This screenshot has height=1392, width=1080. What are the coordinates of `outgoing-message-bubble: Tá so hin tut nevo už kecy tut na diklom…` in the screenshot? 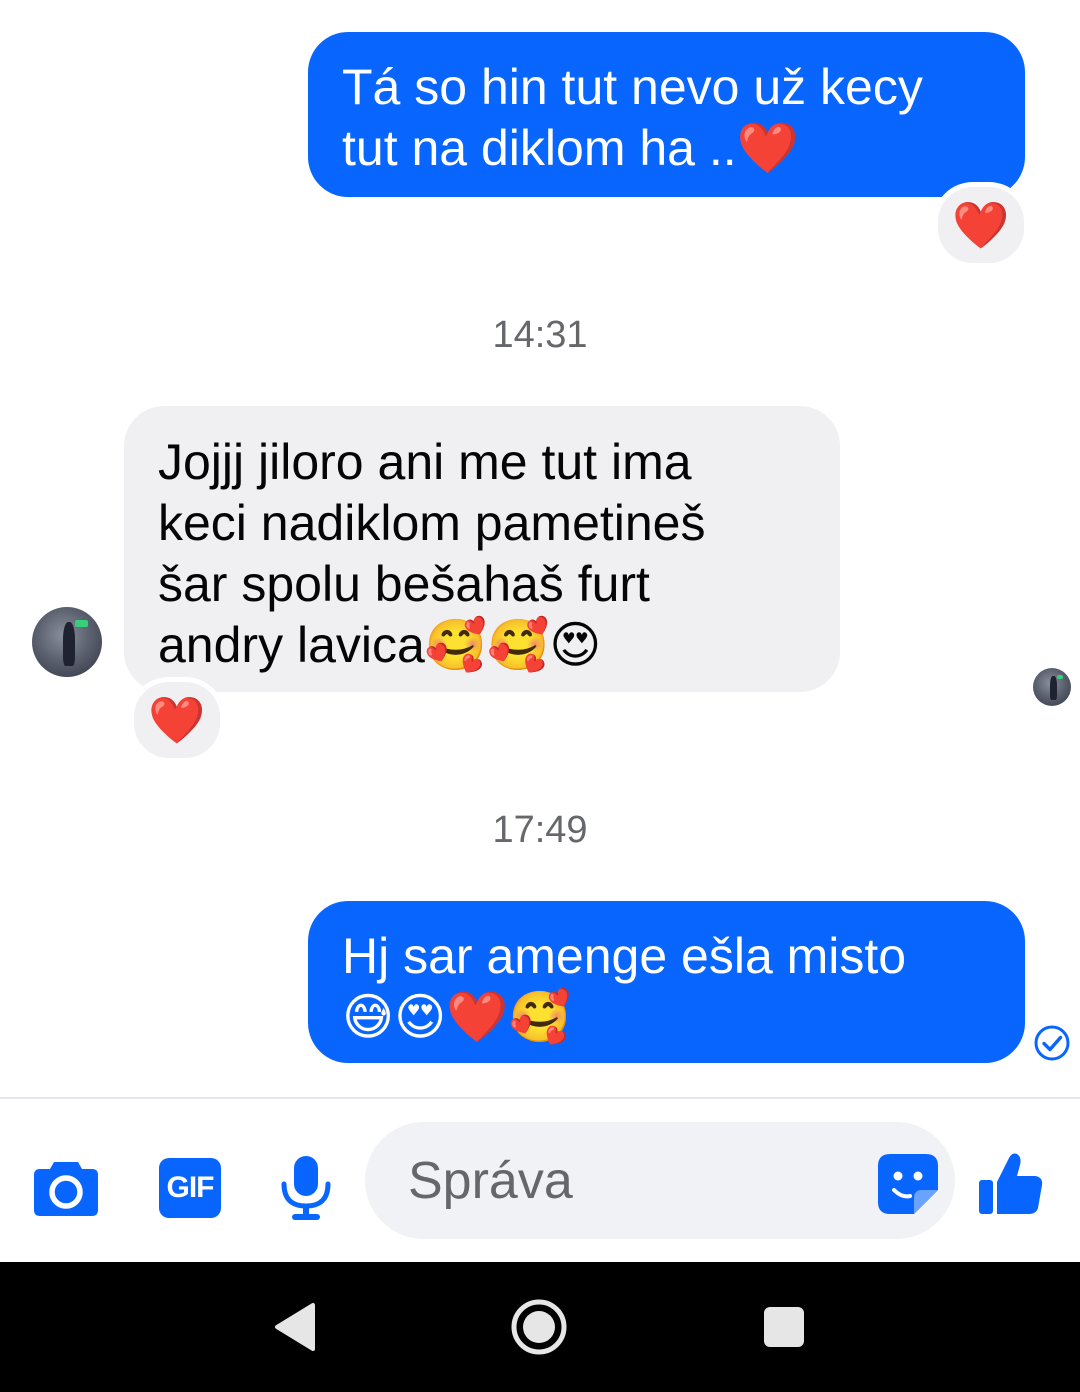 It's located at (666, 114).